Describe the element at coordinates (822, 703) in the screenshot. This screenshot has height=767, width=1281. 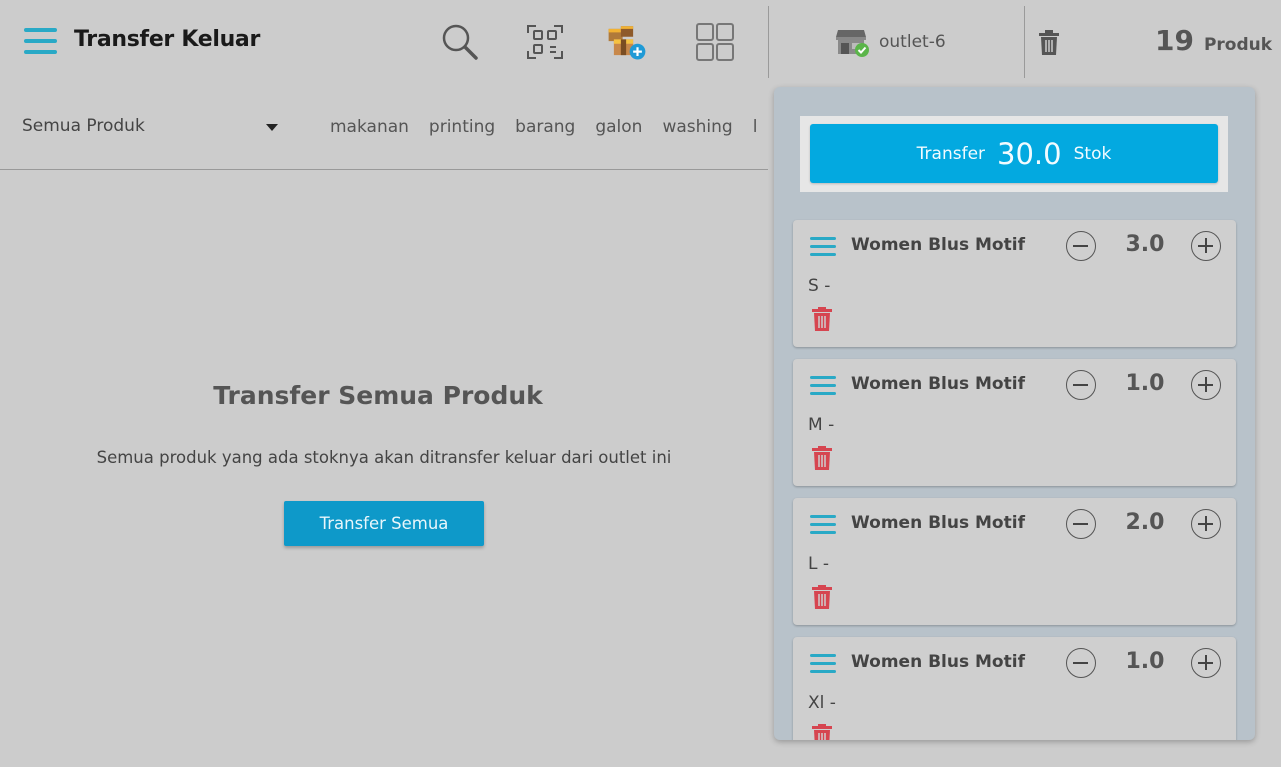
I see `item-variant: Xl -` at that location.